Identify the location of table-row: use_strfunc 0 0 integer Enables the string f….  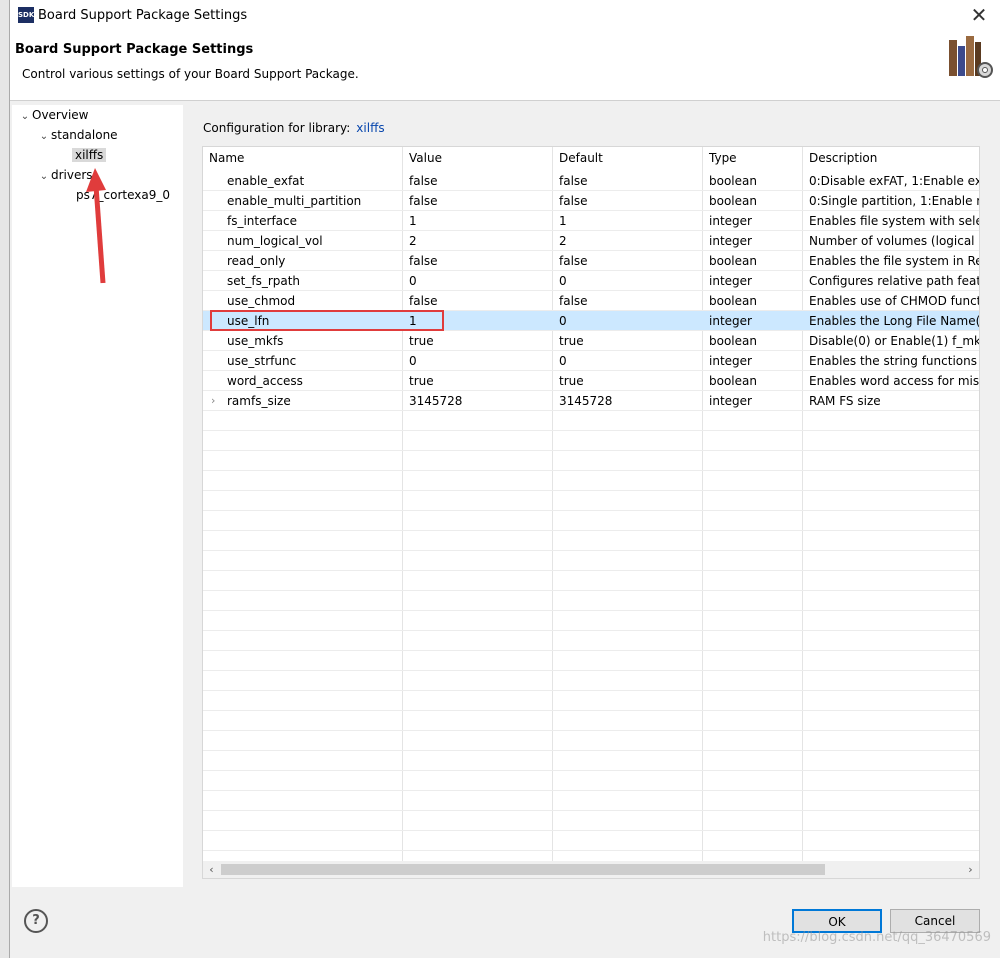
(591, 361).